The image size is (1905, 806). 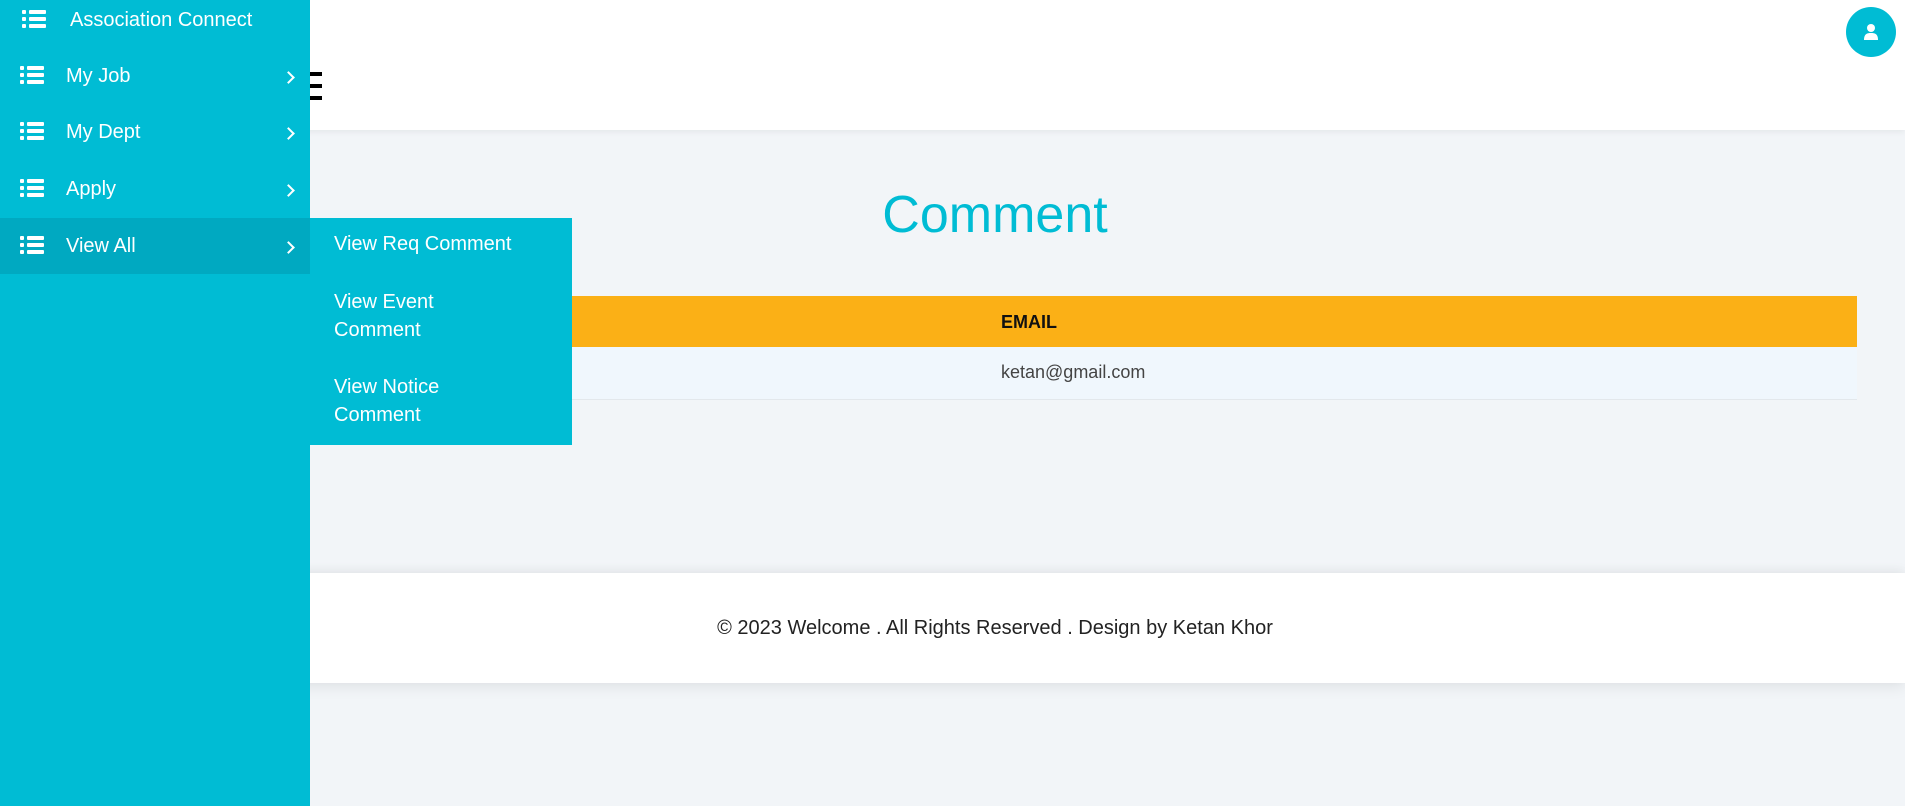 What do you see at coordinates (155, 132) in the screenshot?
I see `sidebar-item-my-dept: My Dept` at bounding box center [155, 132].